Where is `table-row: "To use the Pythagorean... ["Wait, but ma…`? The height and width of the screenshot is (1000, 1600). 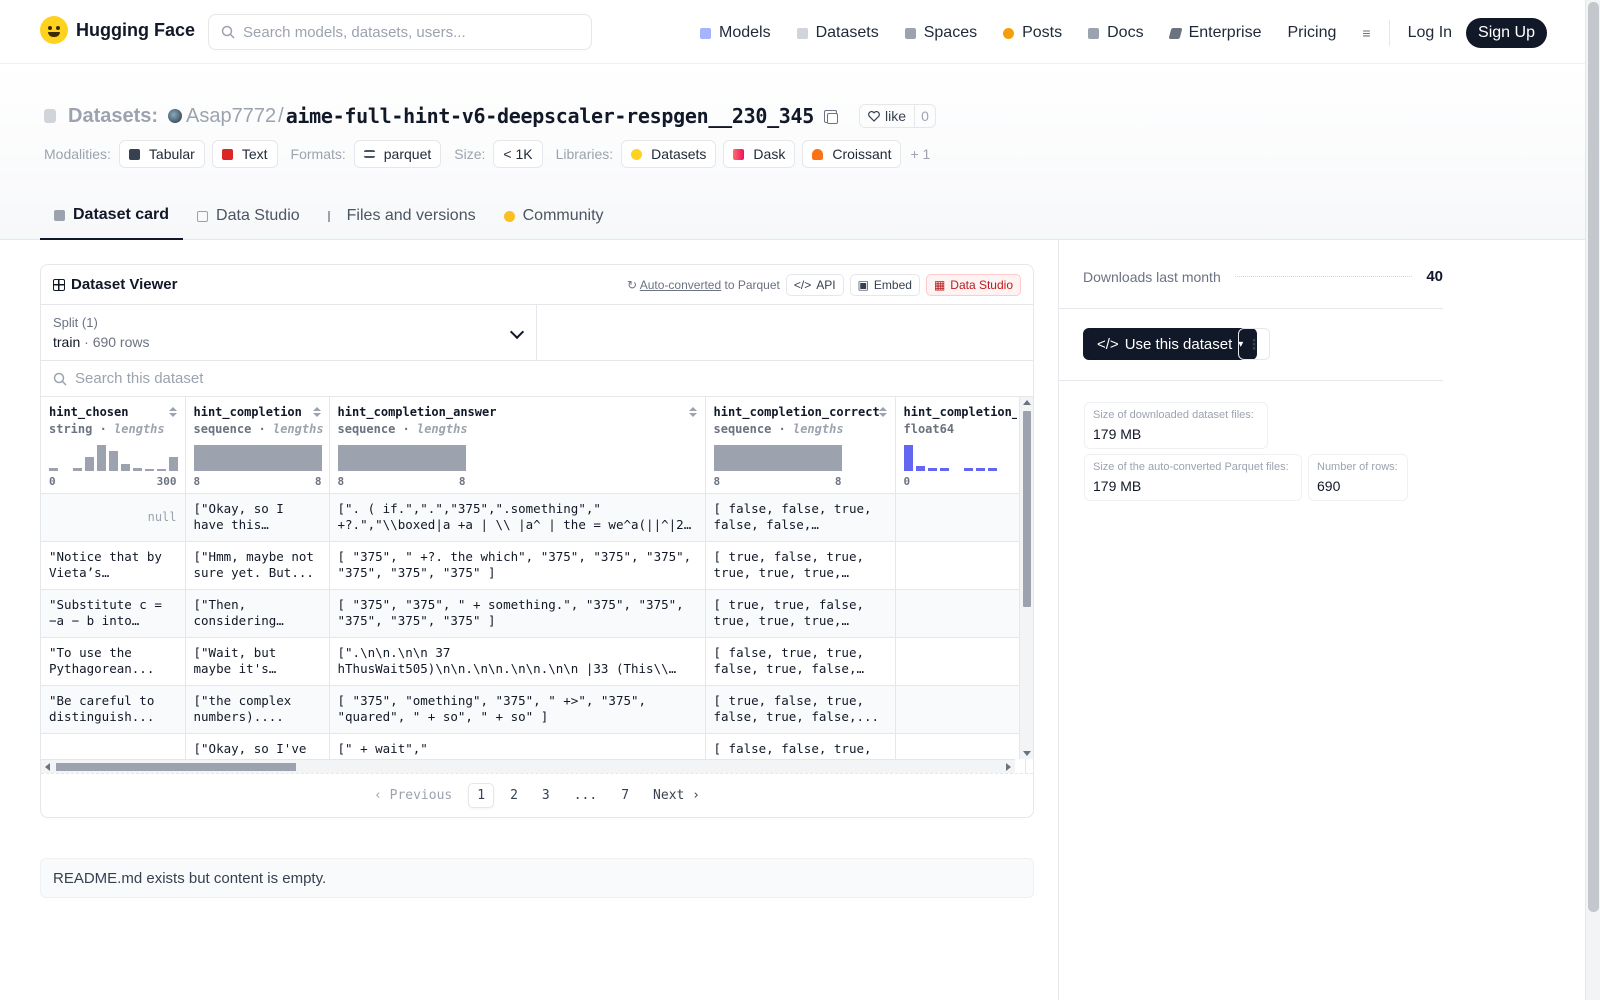 table-row: "To use the Pythagorean... ["Wait, but ma… is located at coordinates (533, 661).